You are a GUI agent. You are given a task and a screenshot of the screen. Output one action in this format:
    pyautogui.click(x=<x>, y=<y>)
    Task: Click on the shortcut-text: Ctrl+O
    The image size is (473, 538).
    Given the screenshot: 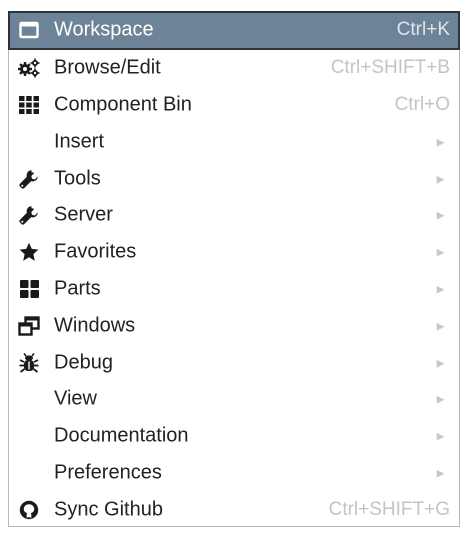 What is the action you would take?
    pyautogui.click(x=422, y=104)
    